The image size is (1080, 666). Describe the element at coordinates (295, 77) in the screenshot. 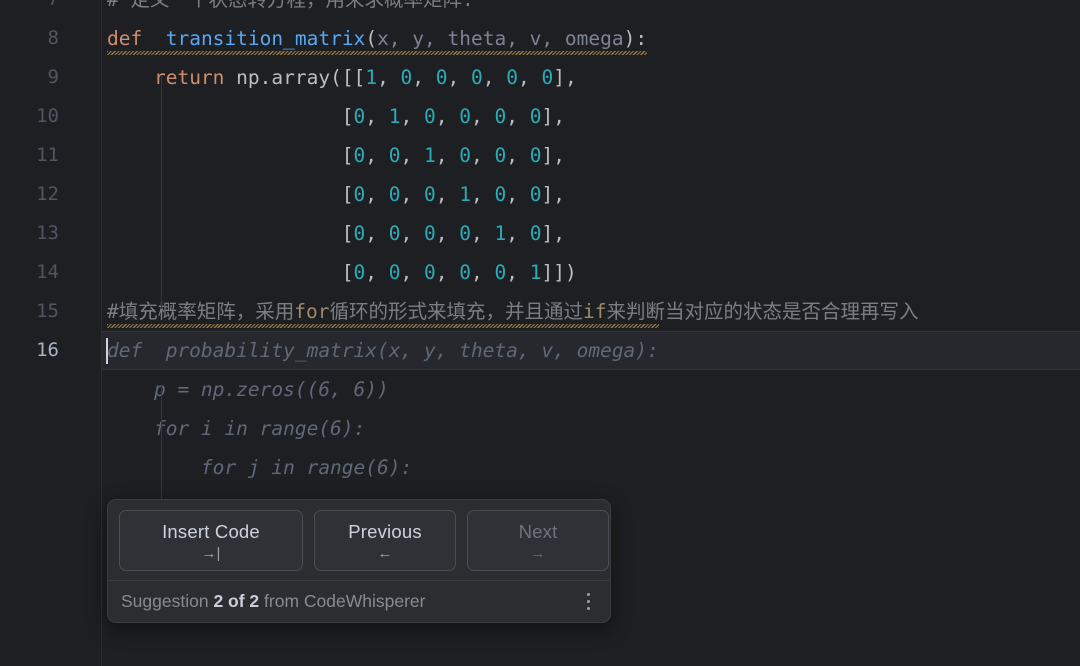

I see `code-token: np.array([[` at that location.